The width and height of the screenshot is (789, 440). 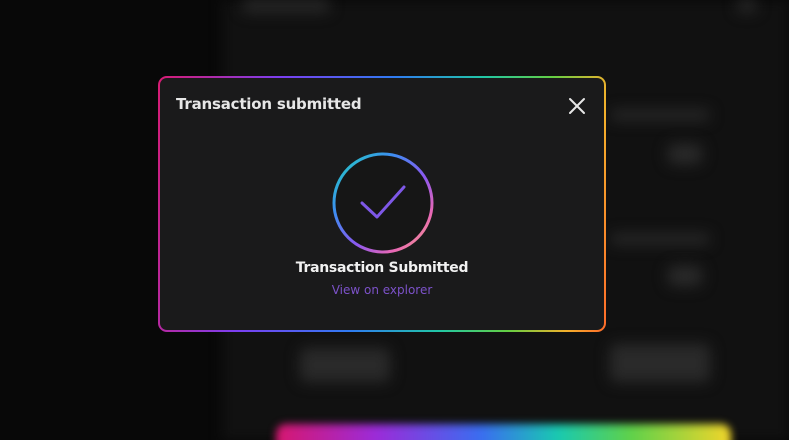 I want to click on background-menu-icon, so click(x=747, y=6).